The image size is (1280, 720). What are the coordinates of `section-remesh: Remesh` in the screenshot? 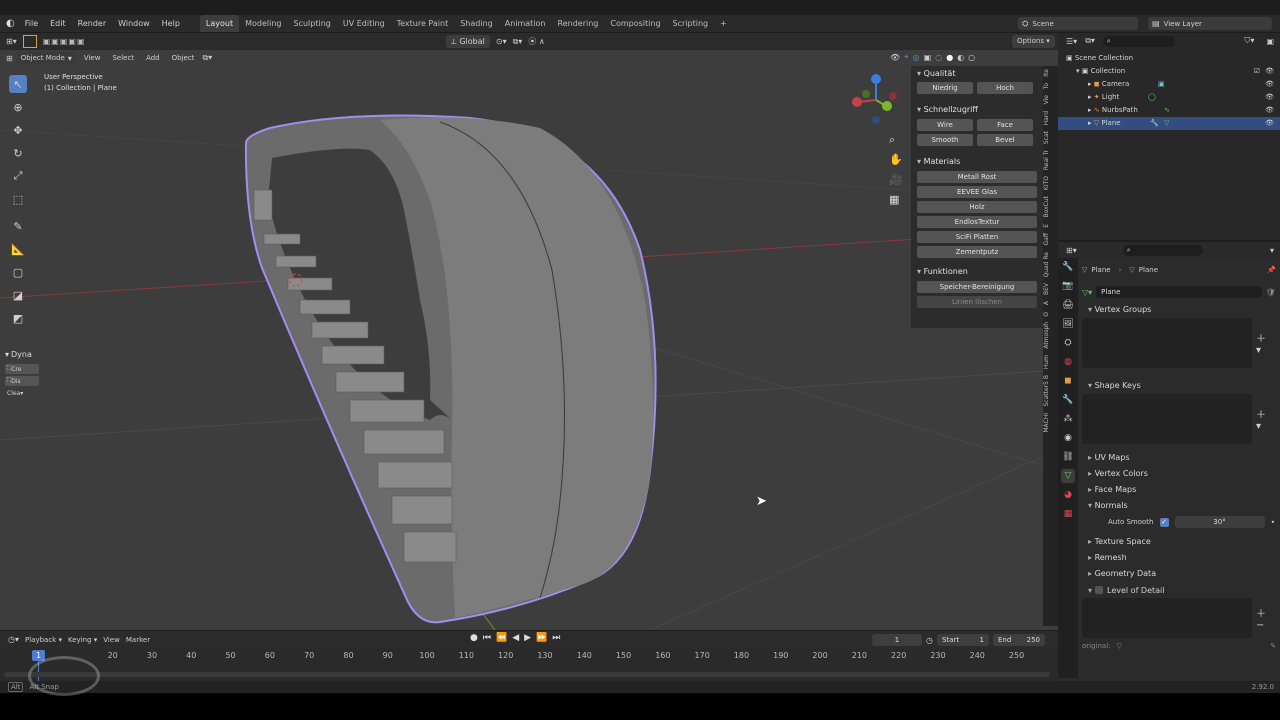 It's located at (1179, 558).